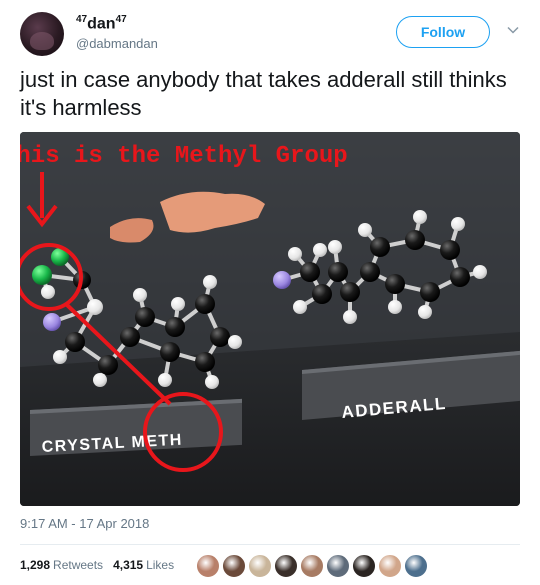 The height and width of the screenshot is (585, 540). What do you see at coordinates (513, 30) in the screenshot?
I see `chevron-down-icon` at bounding box center [513, 30].